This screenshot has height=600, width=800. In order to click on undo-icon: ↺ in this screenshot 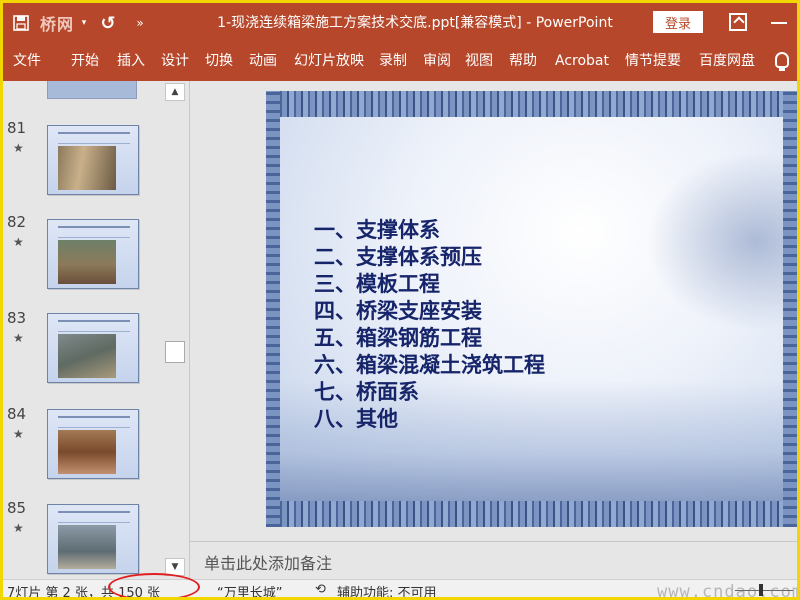, I will do `click(108, 23)`.